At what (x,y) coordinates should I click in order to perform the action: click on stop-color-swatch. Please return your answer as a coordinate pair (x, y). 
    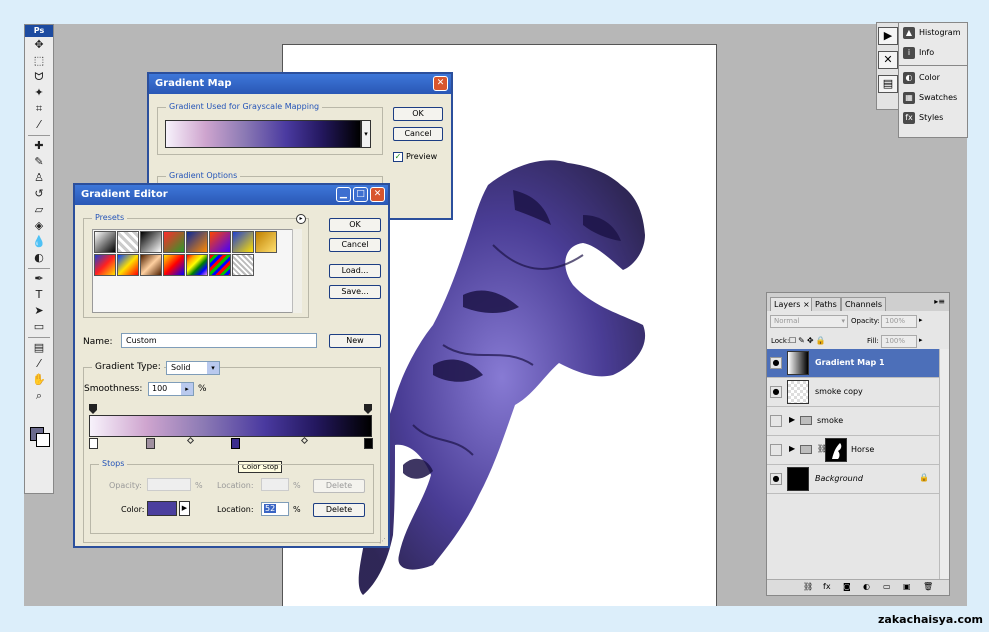
    Looking at the image, I should click on (162, 508).